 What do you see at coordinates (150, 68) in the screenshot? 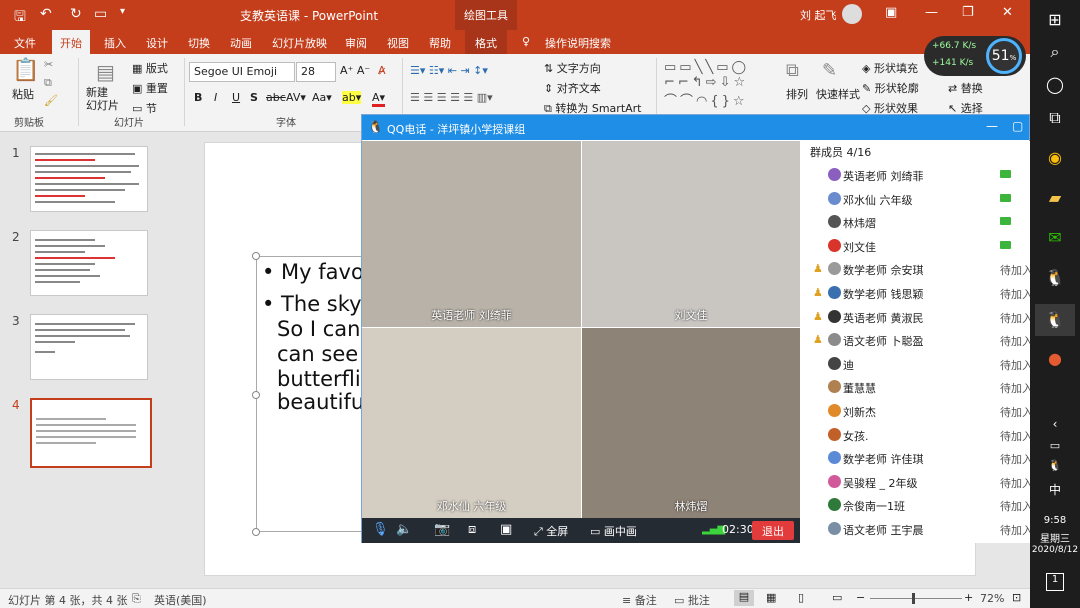
I see `layout-button: ▦ 版式` at bounding box center [150, 68].